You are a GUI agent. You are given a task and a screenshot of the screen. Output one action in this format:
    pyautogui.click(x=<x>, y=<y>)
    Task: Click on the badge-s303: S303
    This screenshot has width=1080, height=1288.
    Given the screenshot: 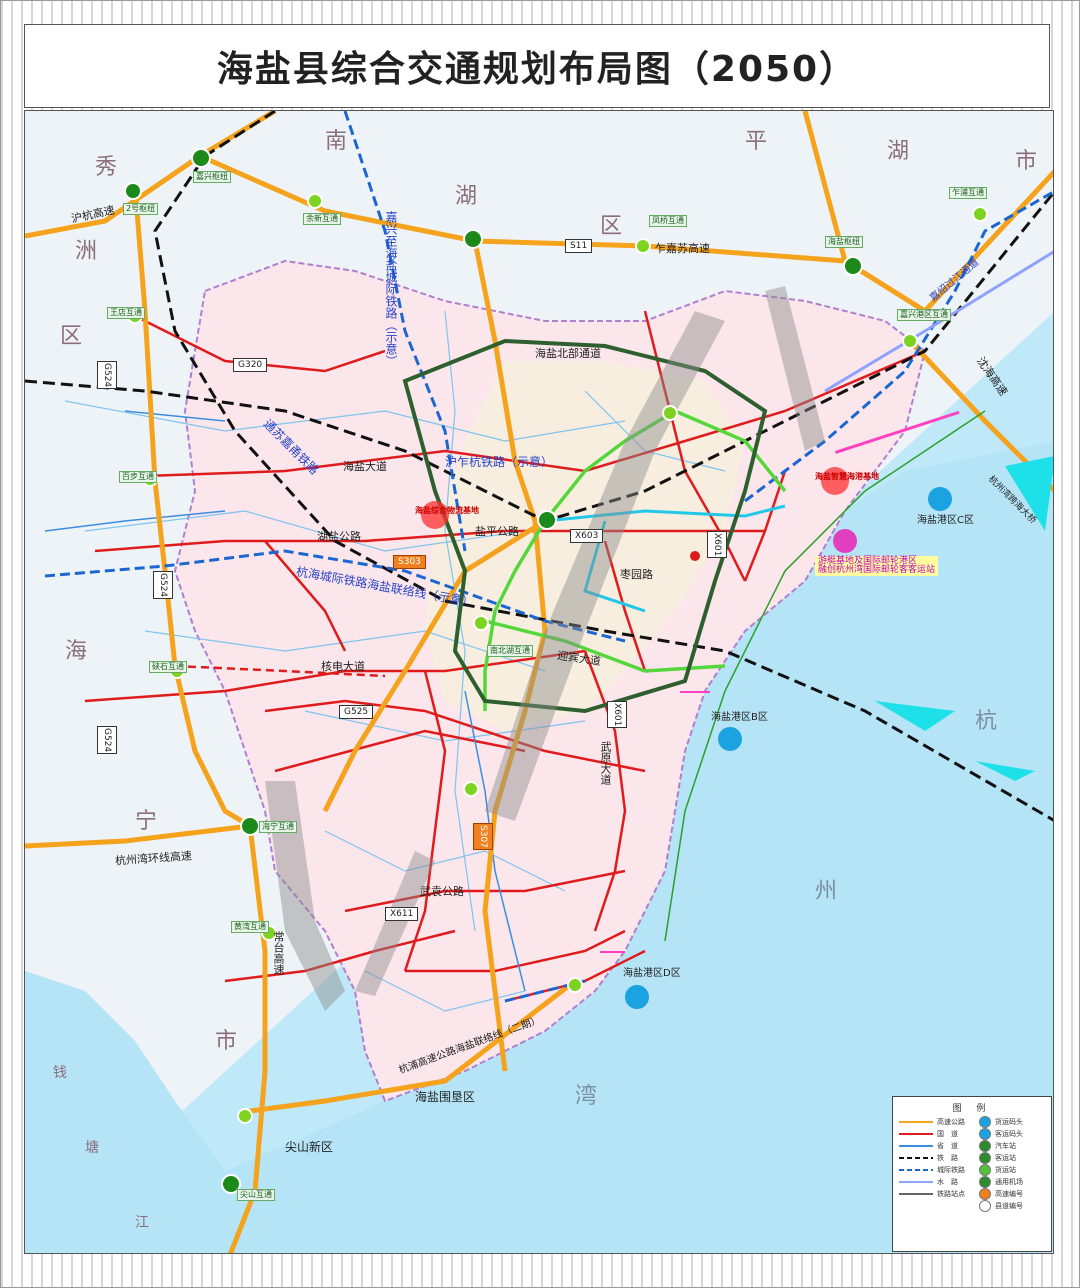 What is the action you would take?
    pyautogui.click(x=409, y=562)
    